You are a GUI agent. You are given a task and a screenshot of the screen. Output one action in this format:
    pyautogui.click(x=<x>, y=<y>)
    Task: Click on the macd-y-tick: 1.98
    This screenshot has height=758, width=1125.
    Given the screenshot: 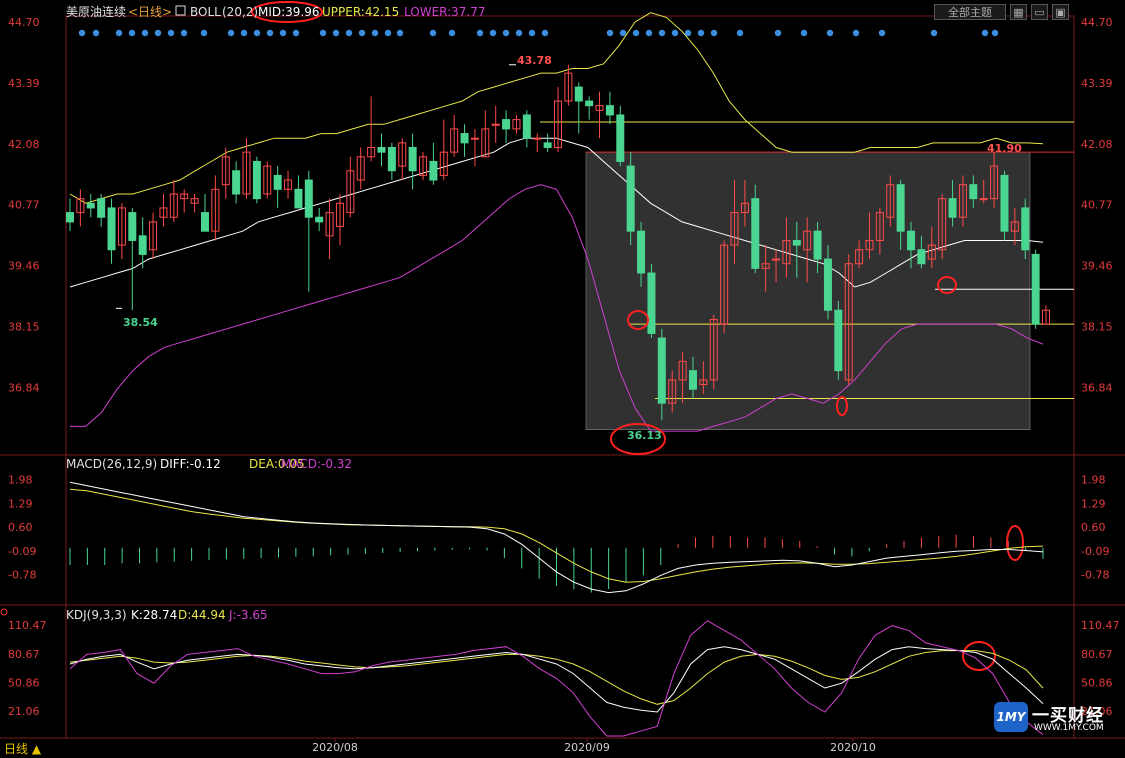 What is the action you would take?
    pyautogui.click(x=1093, y=480)
    